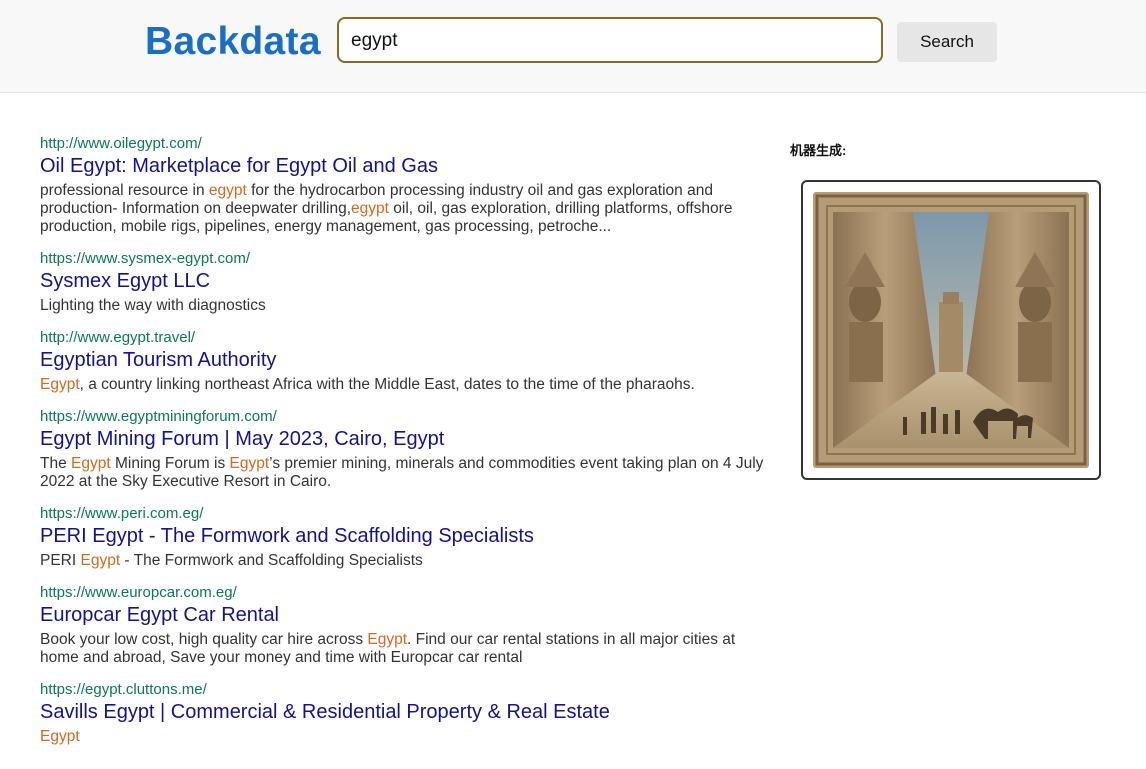 Image resolution: width=1146 pixels, height=769 pixels. I want to click on result-snippet: Lighting the way with diagnostics, so click(402, 306).